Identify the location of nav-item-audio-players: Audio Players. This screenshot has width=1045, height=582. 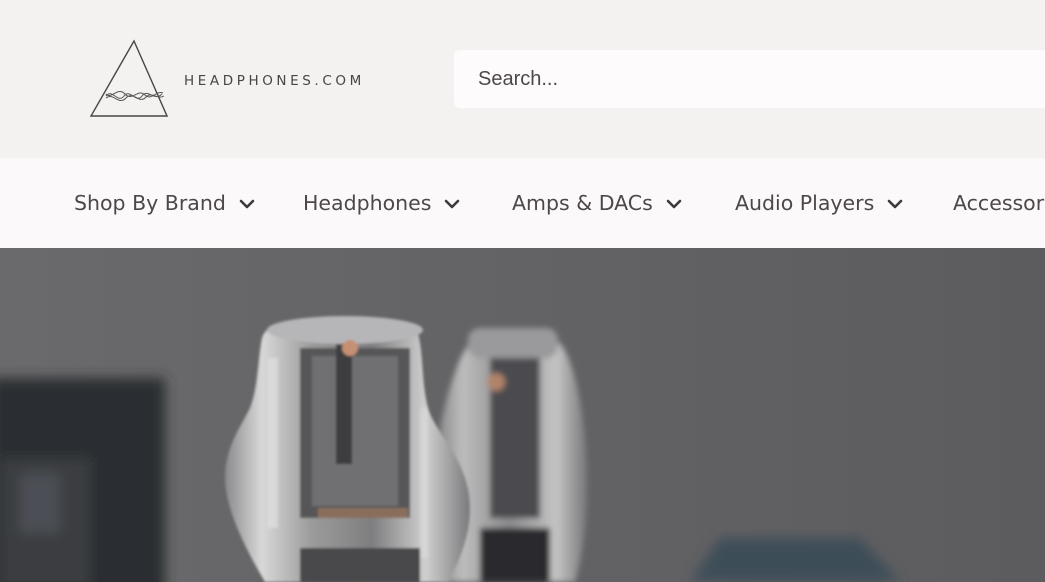
(819, 203).